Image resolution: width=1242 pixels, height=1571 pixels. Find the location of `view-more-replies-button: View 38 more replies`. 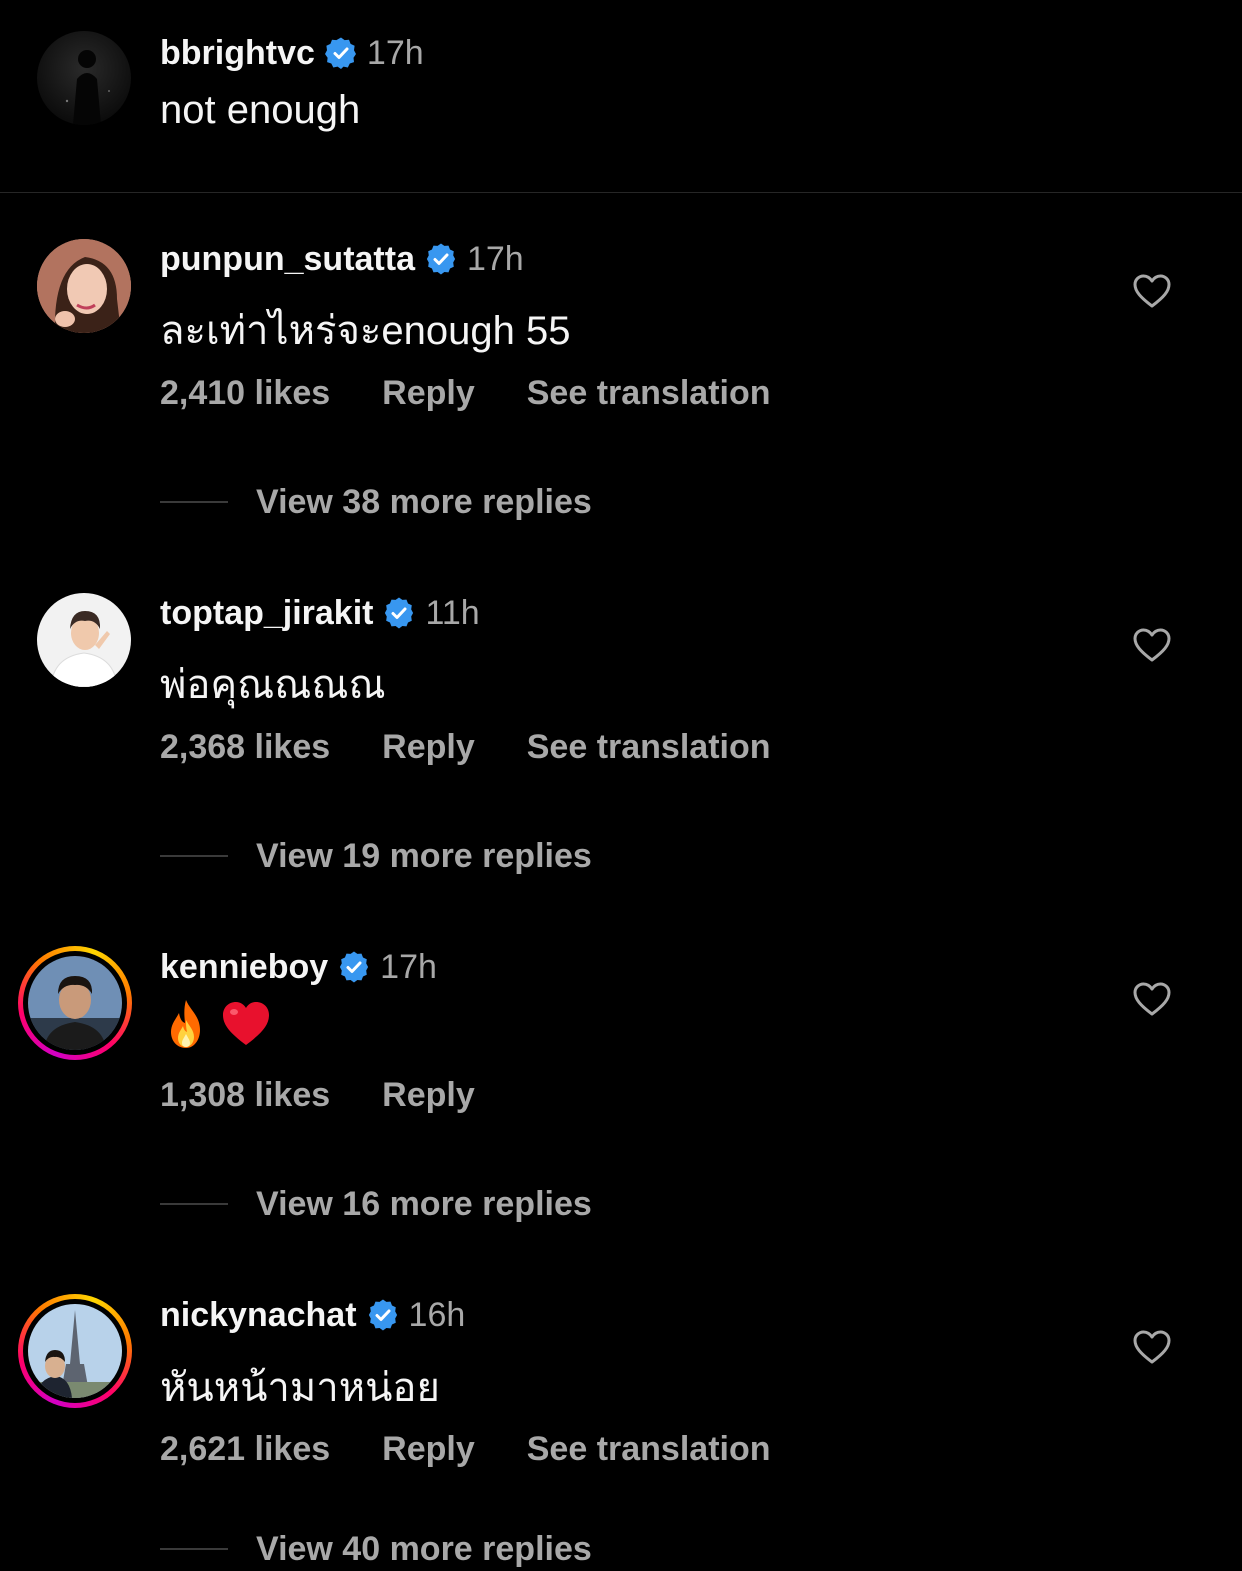

view-more-replies-button: View 38 more replies is located at coordinates (376, 502).